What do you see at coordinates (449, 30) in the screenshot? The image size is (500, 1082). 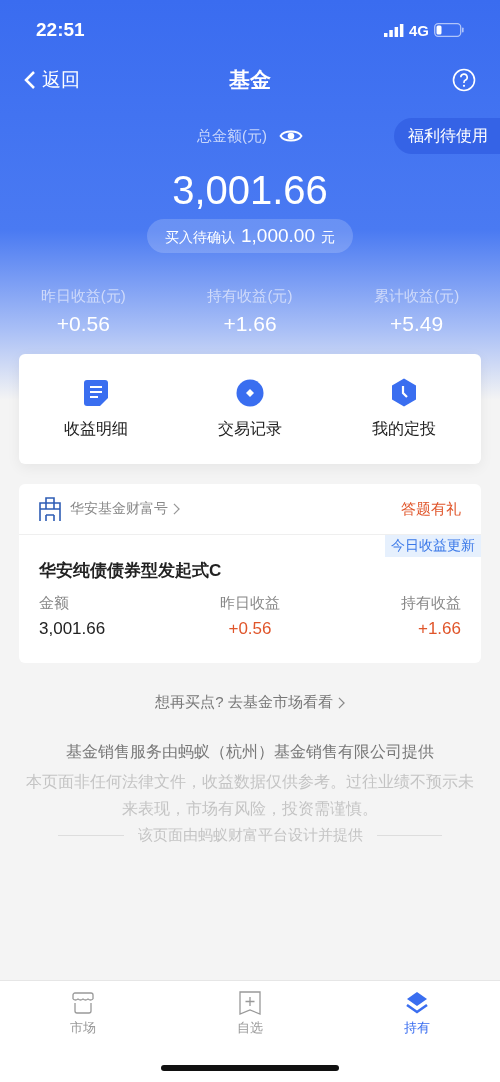 I see `battery-icon` at bounding box center [449, 30].